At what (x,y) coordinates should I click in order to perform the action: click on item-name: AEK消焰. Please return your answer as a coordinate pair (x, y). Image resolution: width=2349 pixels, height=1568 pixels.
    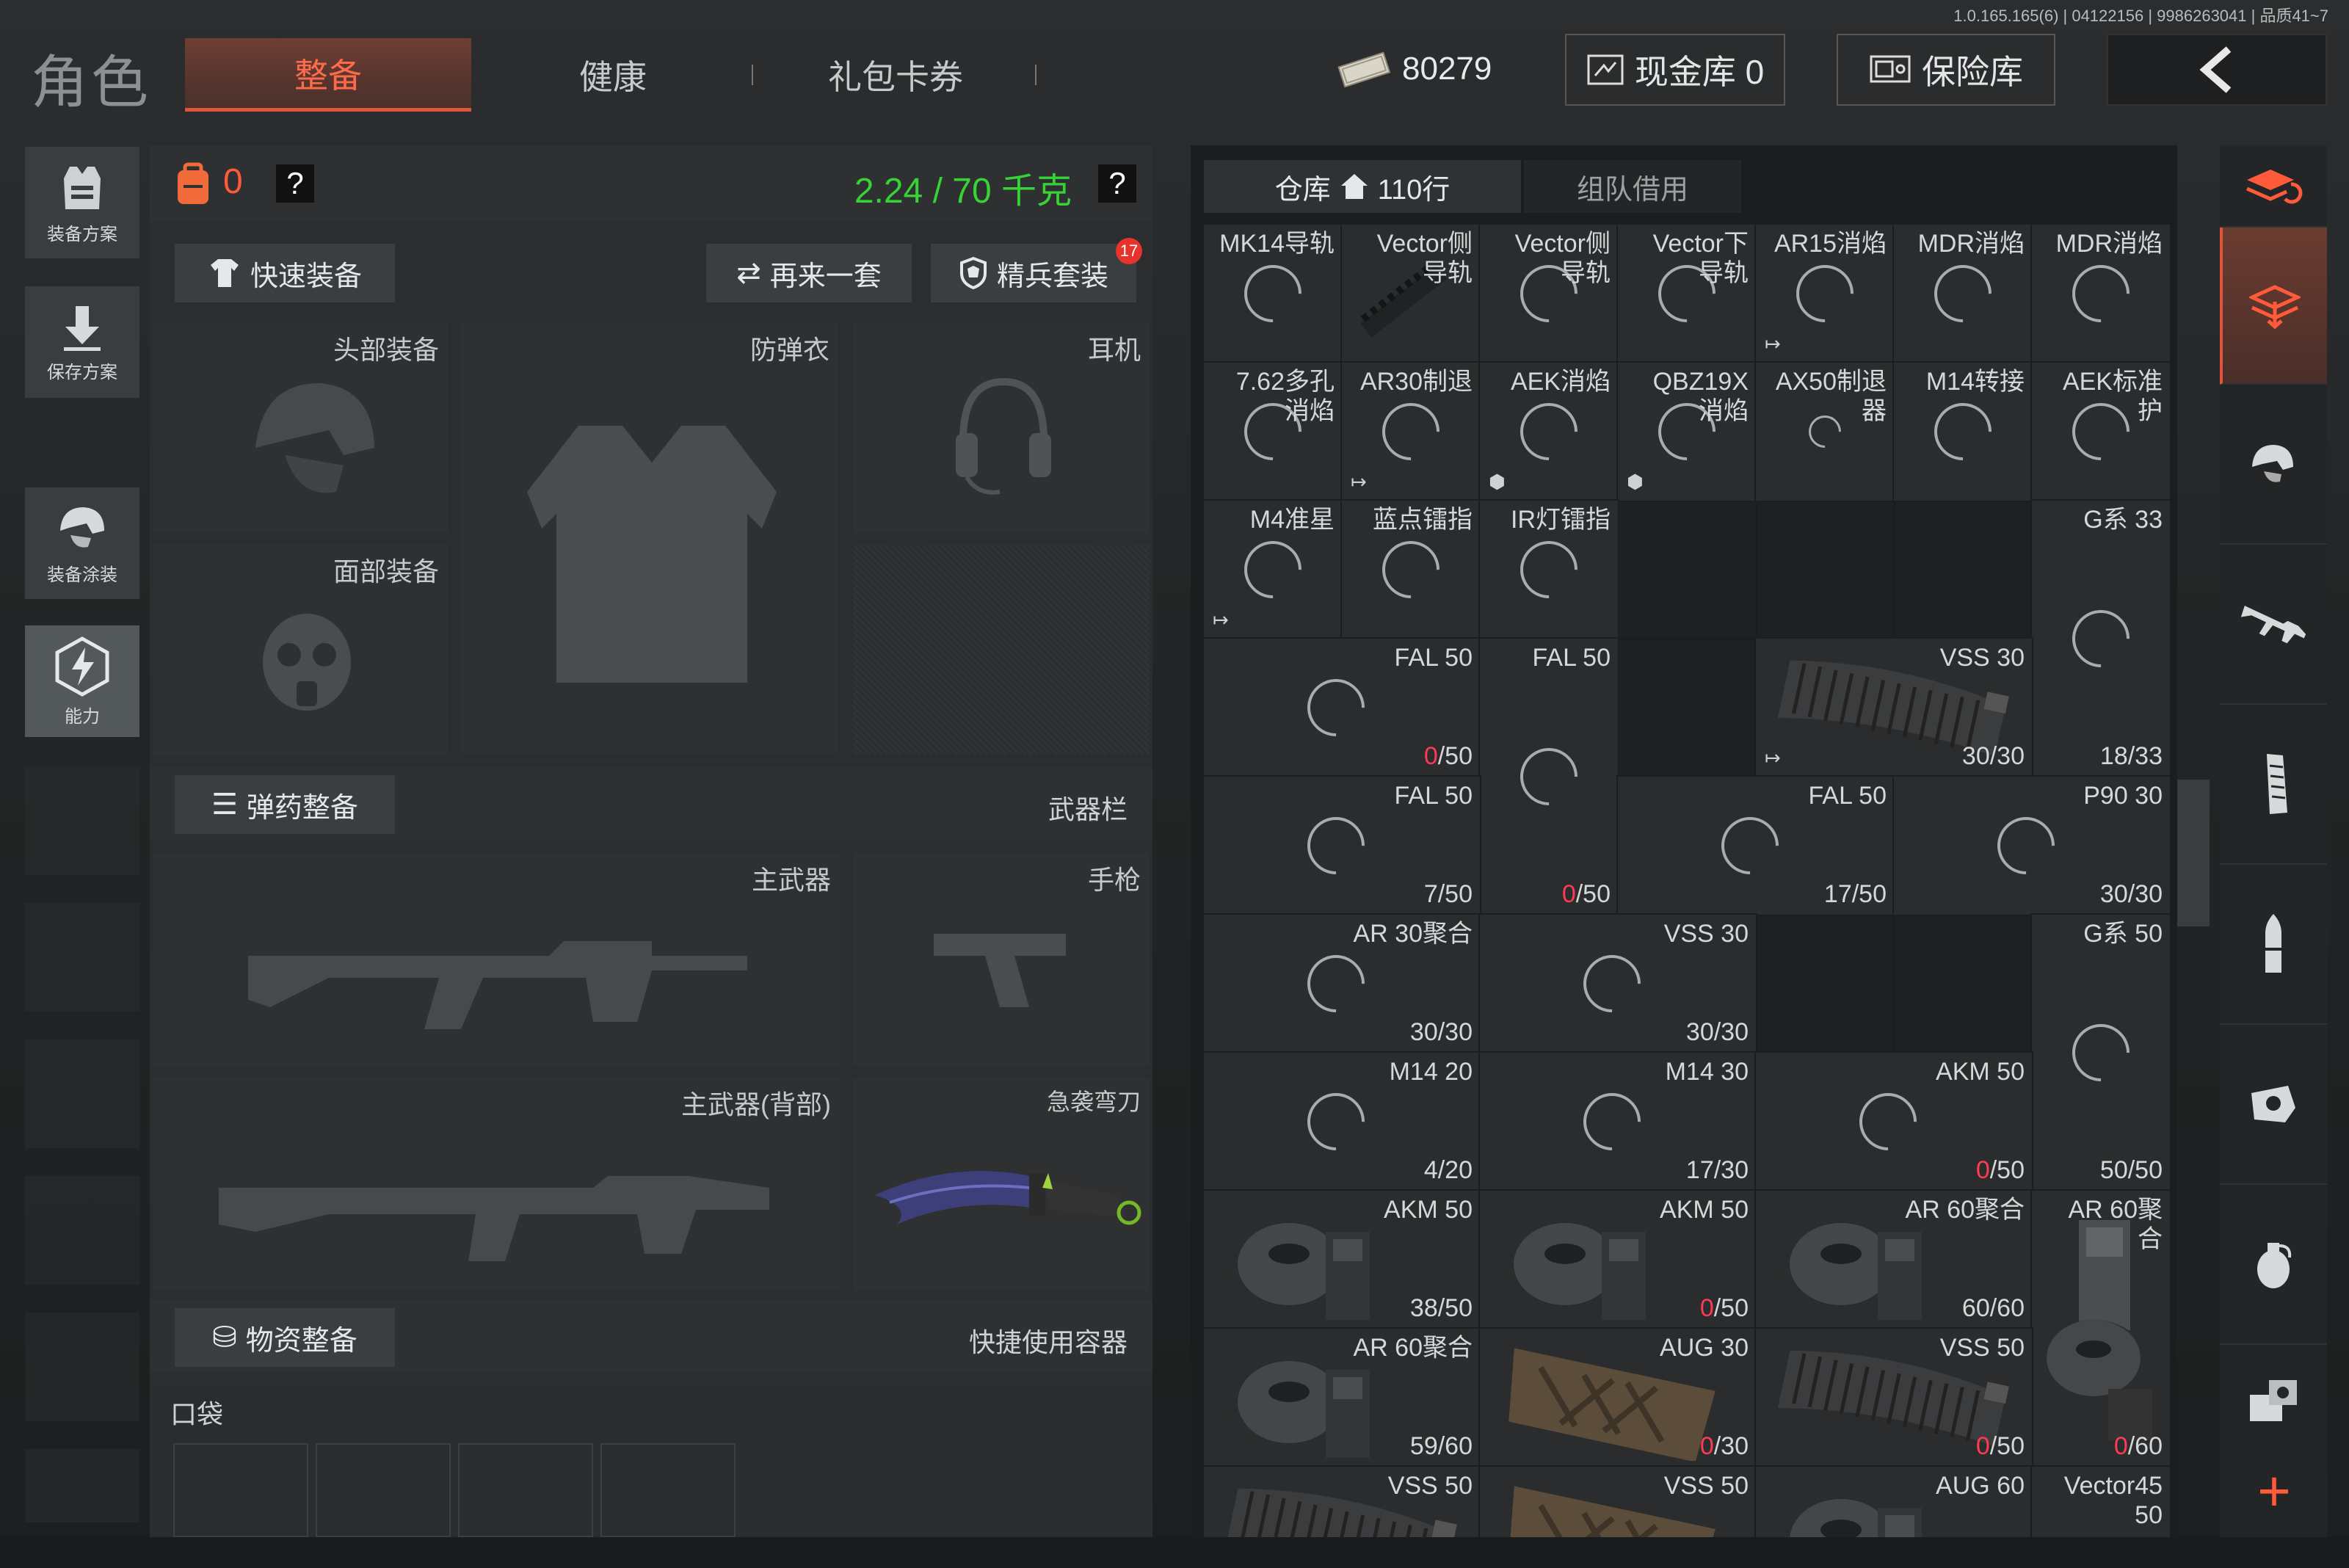
    Looking at the image, I should click on (1560, 382).